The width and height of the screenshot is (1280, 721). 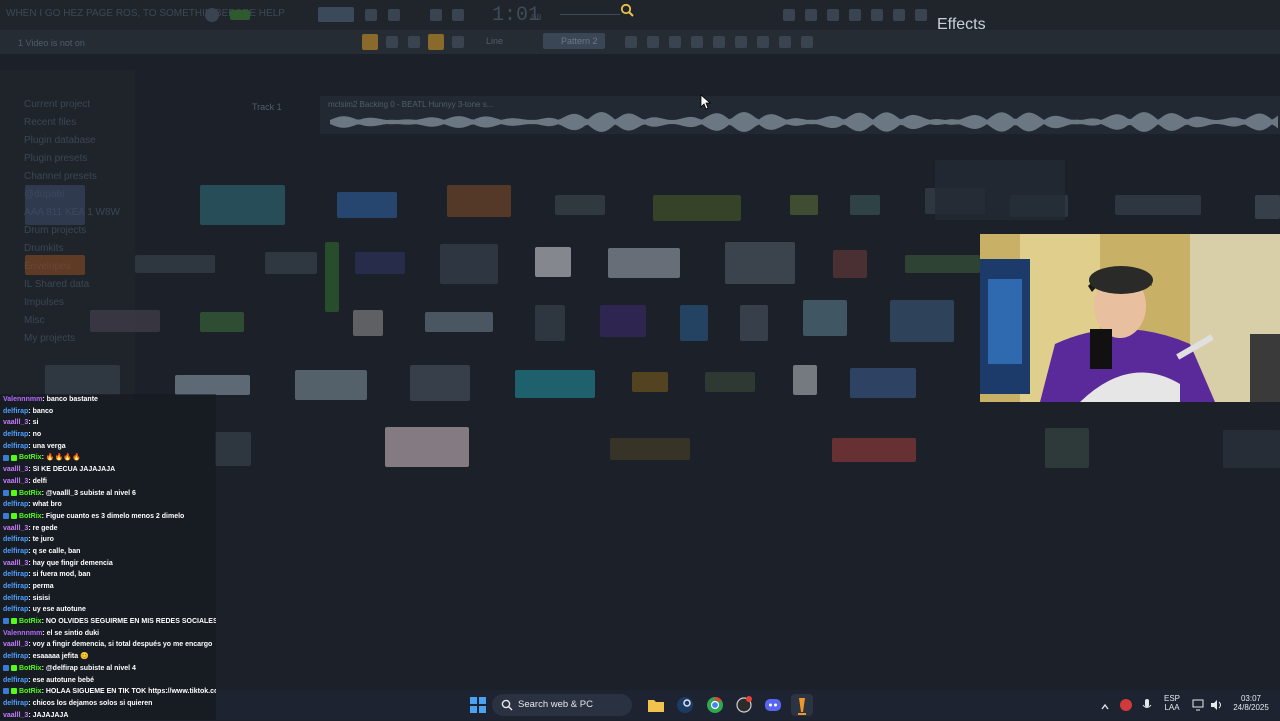 What do you see at coordinates (850, 264) in the screenshot?
I see `plugin-red` at bounding box center [850, 264].